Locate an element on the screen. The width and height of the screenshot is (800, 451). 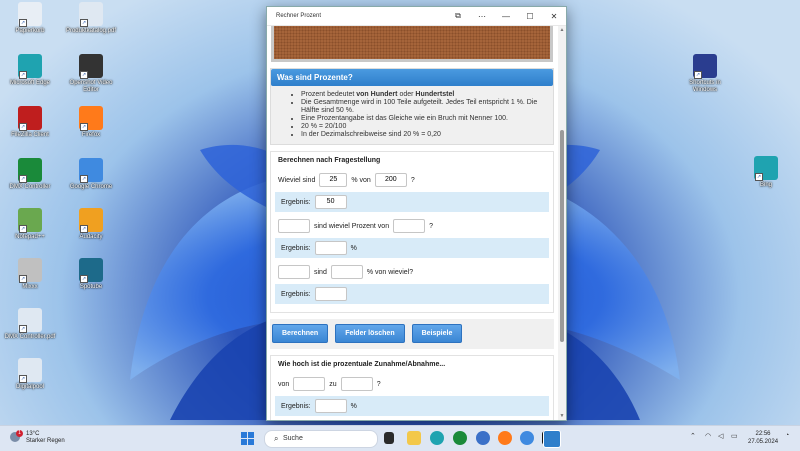
window-titlebar: Rechner Prozent ⧉ ⋯ — ☐ ✕ is located at coordinates (416, 16).